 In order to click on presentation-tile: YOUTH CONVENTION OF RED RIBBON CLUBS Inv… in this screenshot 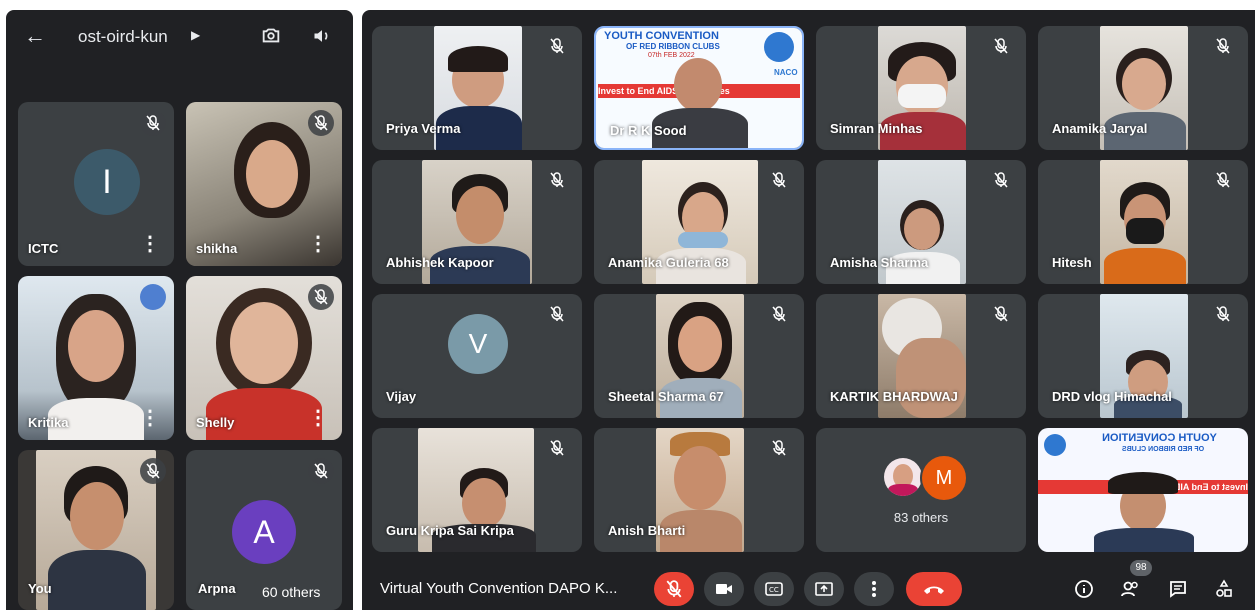, I will do `click(1143, 490)`.